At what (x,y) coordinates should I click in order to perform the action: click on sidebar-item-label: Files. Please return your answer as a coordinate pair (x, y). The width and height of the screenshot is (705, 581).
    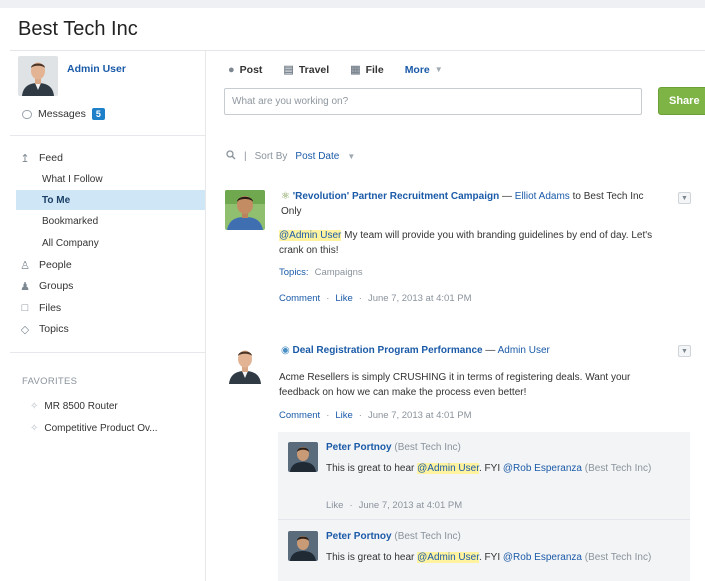
    Looking at the image, I should click on (50, 308).